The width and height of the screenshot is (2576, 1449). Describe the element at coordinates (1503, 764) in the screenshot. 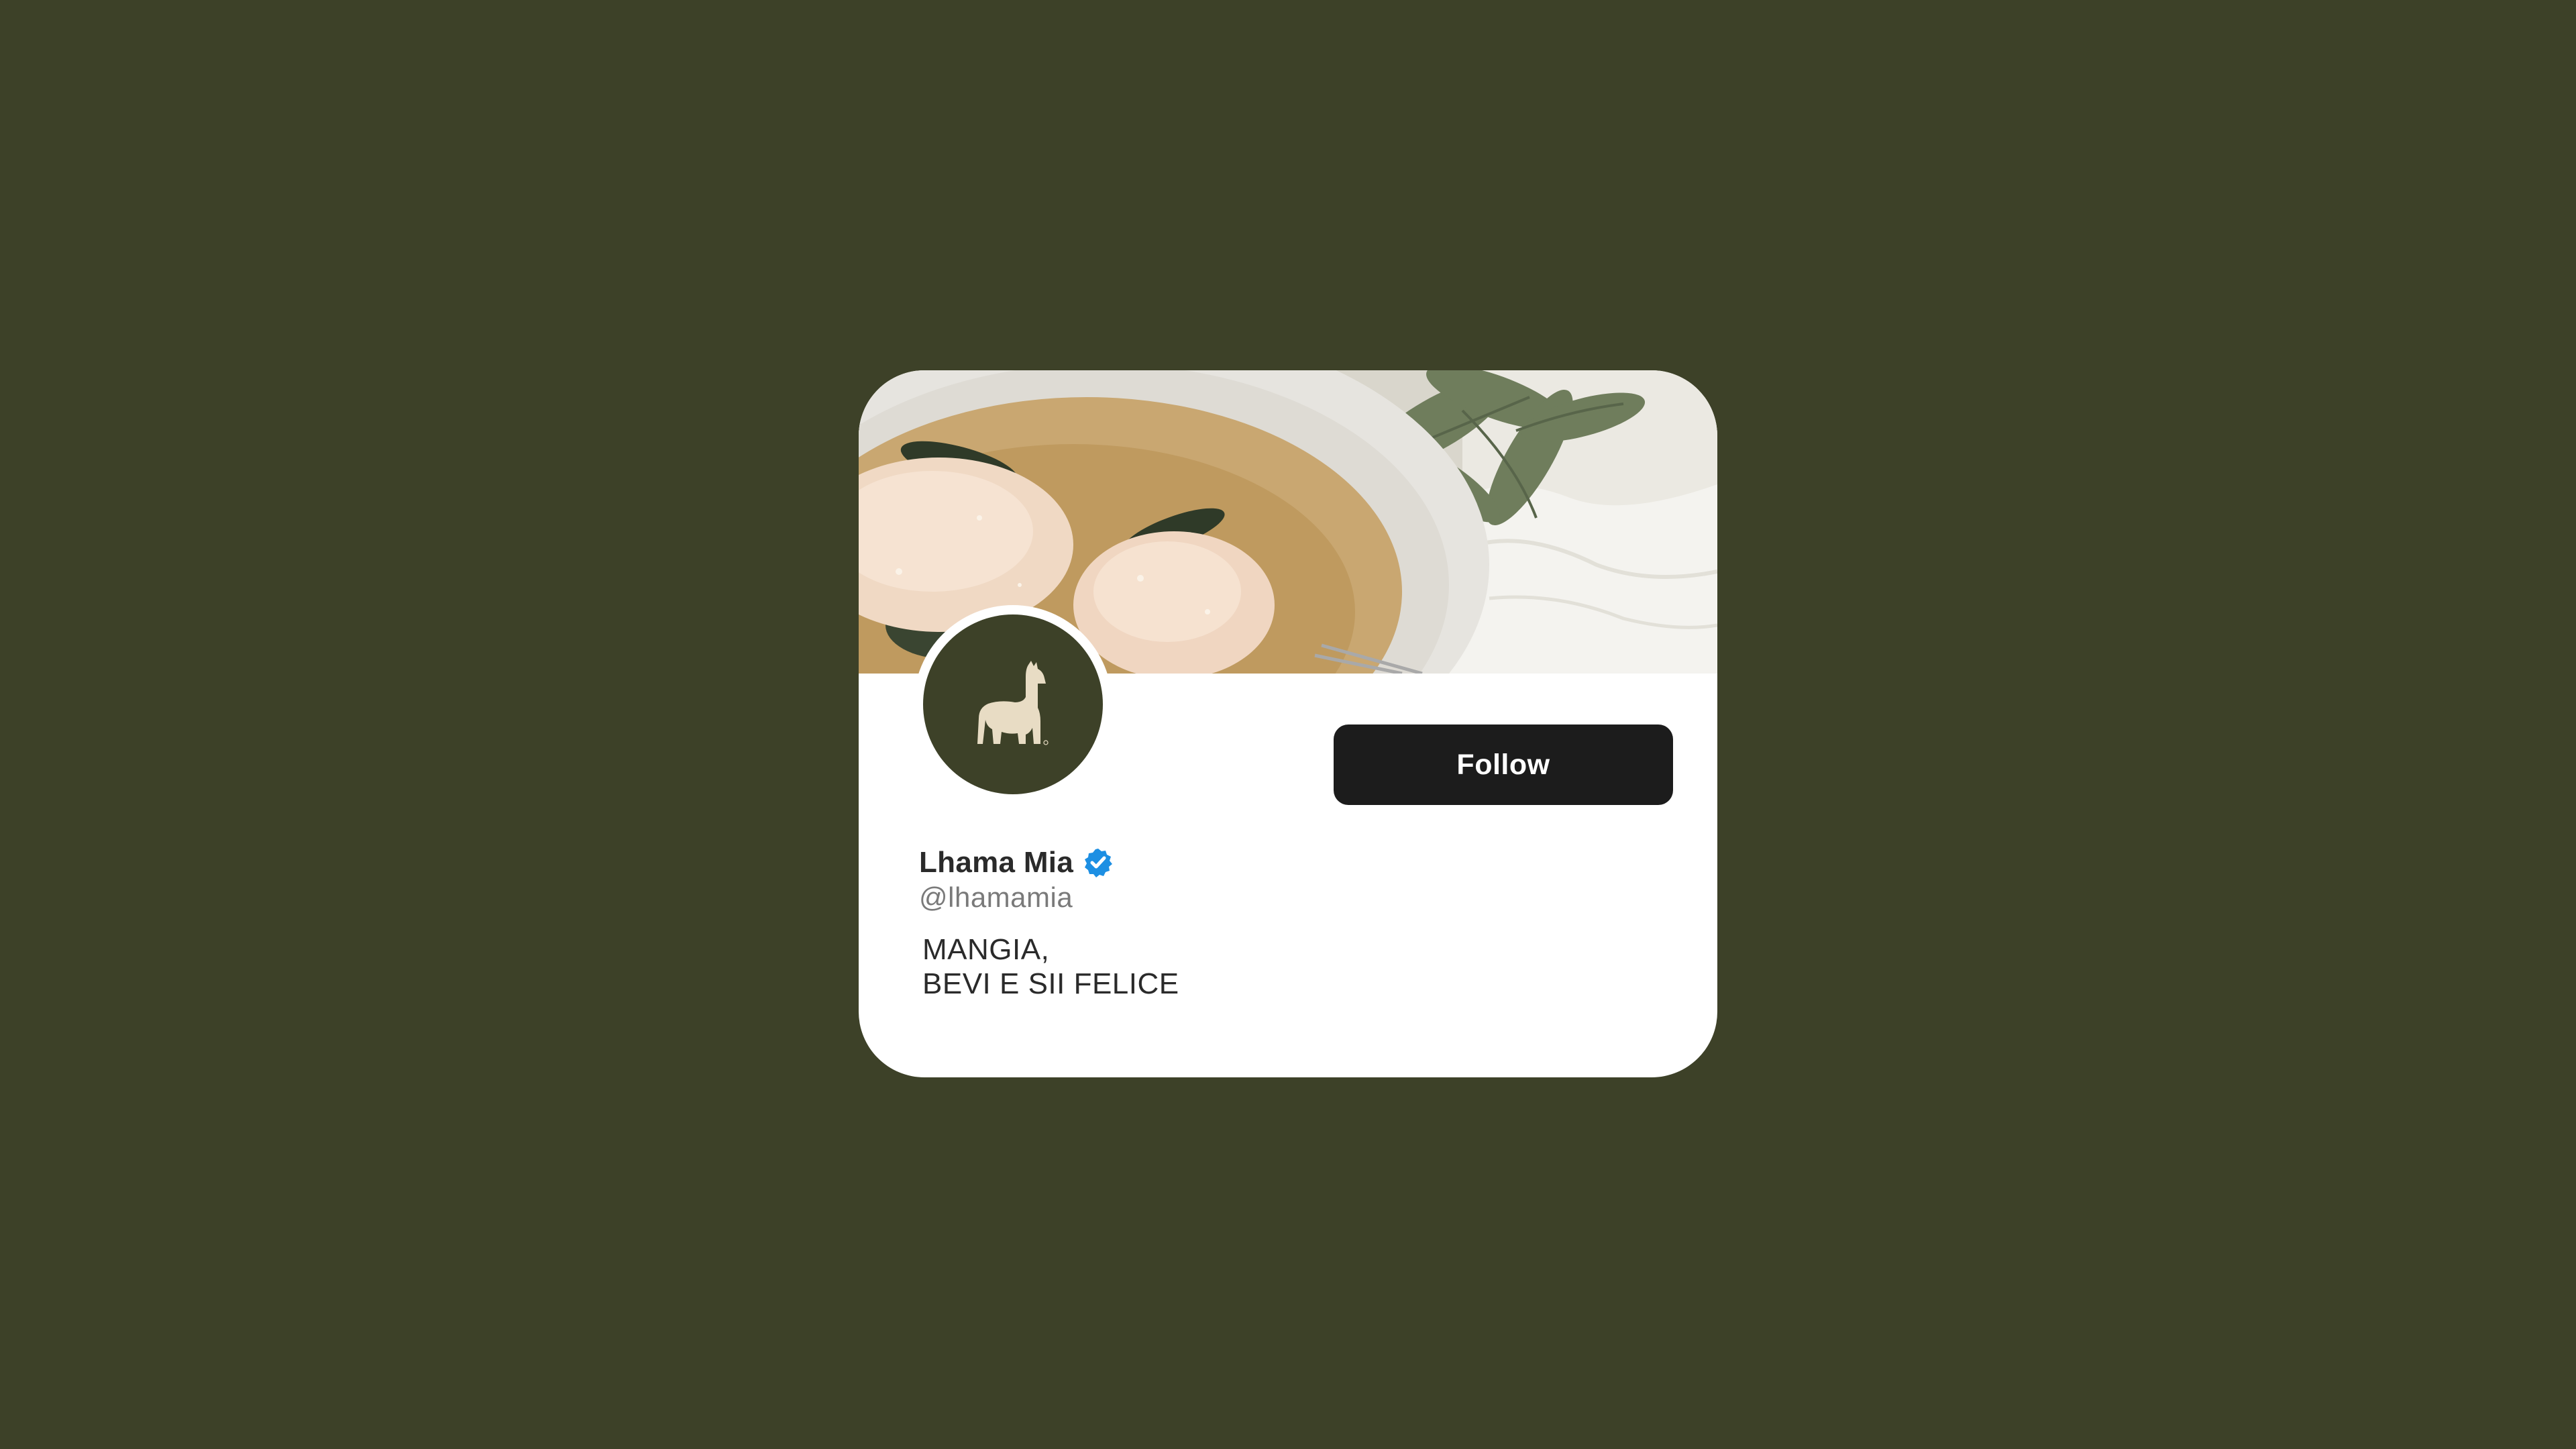

I see `follow-button: Follow` at that location.